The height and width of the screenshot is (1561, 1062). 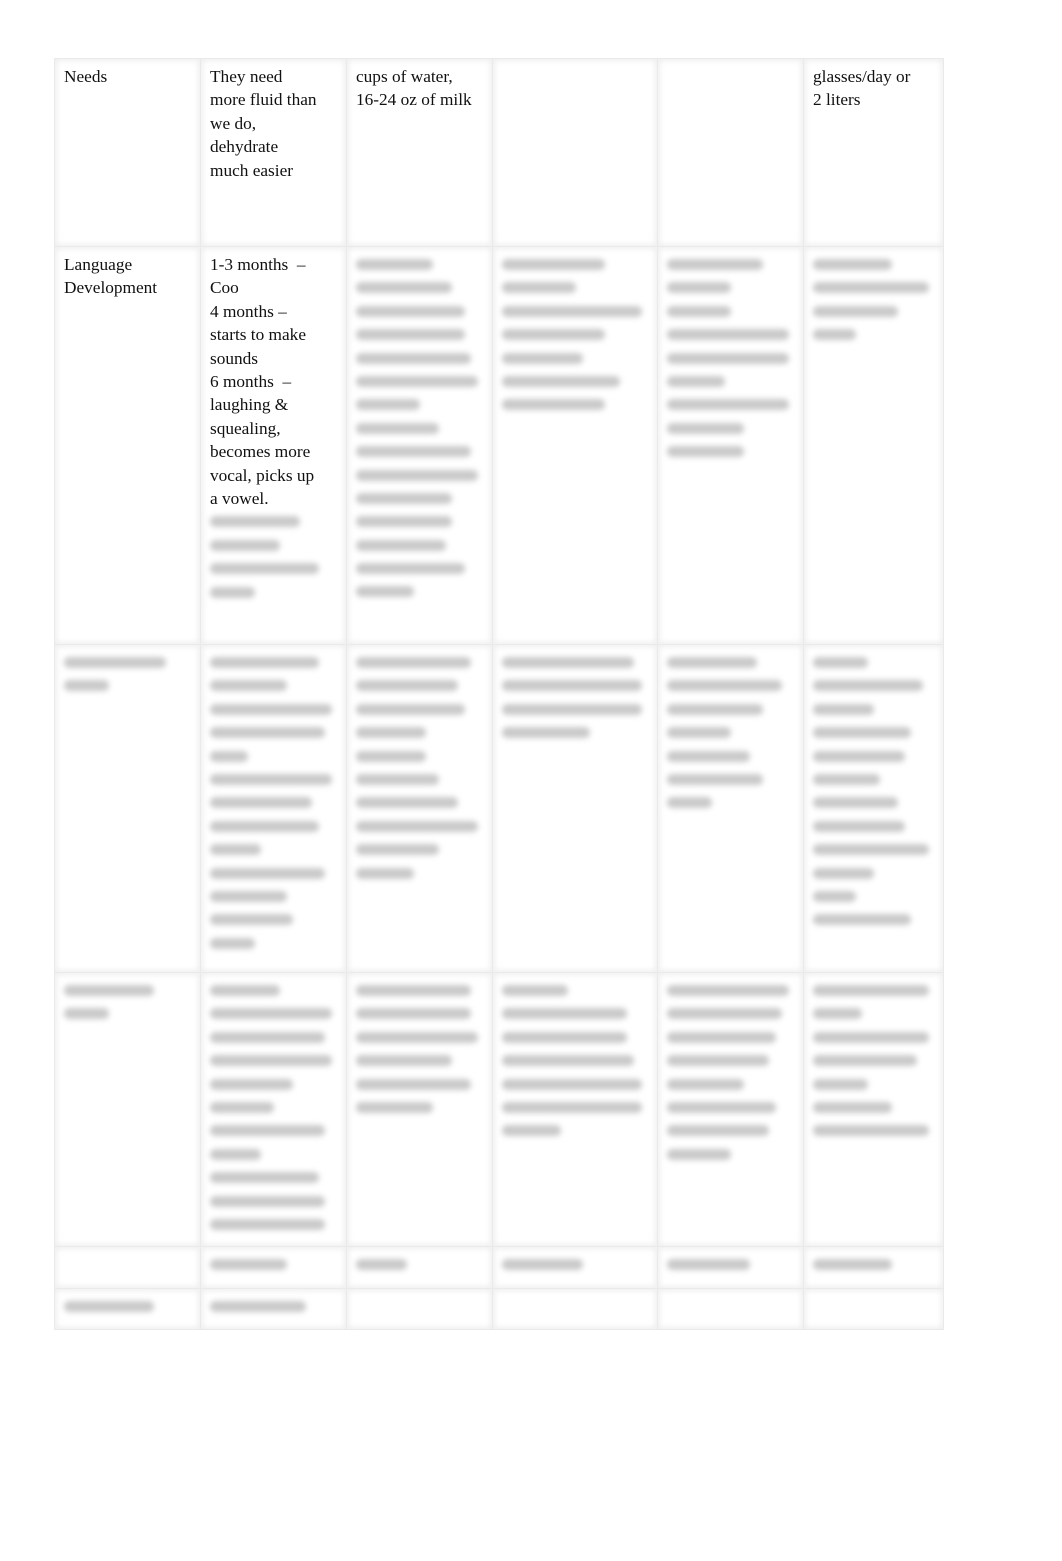 I want to click on row-label-blurred, so click(x=127, y=808).